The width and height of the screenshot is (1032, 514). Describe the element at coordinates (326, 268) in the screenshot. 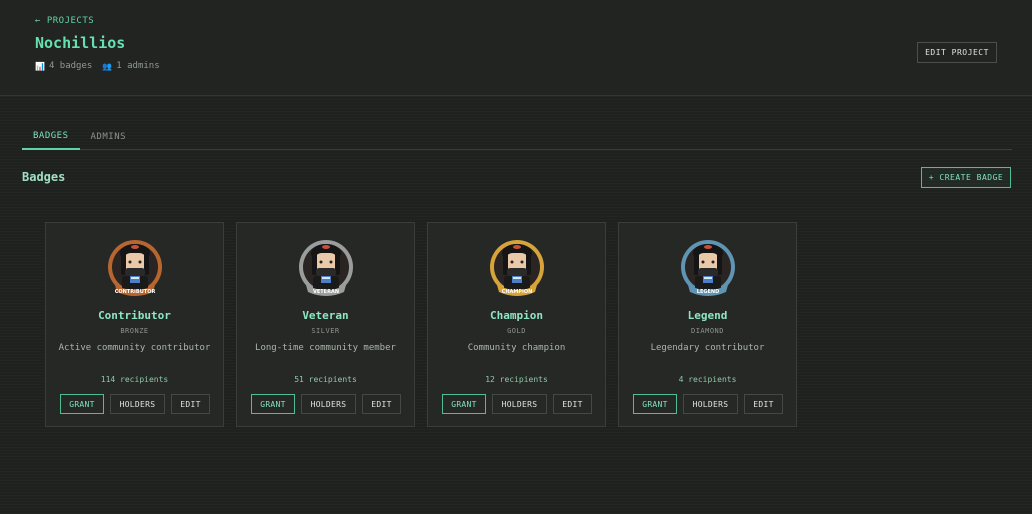

I see `badge-avatar-icon: VETERAN` at that location.